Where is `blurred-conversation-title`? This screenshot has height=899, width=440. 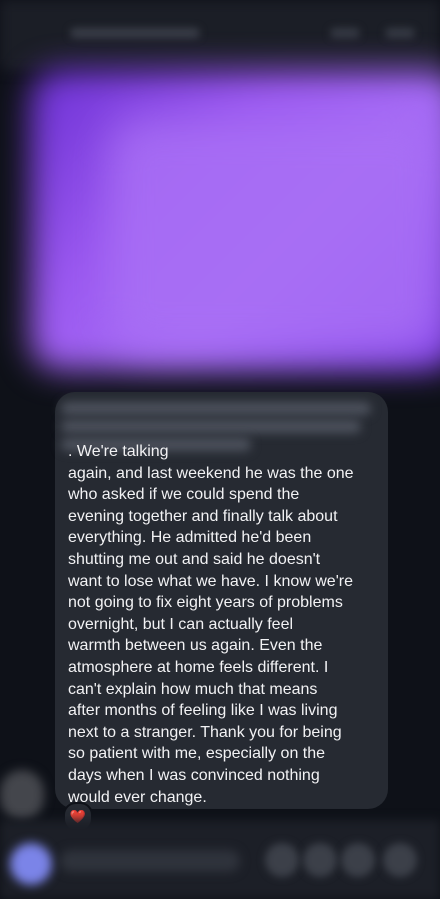 blurred-conversation-title is located at coordinates (135, 33).